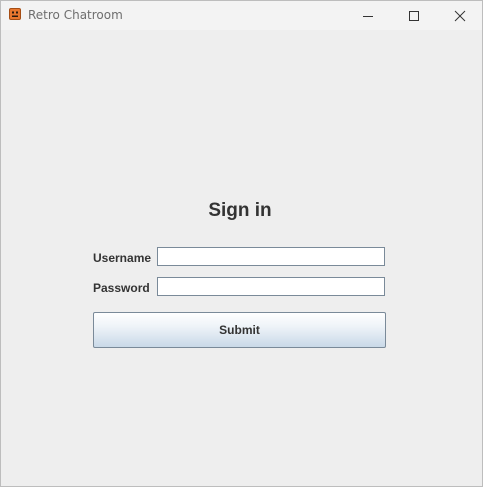 This screenshot has height=487, width=483. Describe the element at coordinates (122, 258) in the screenshot. I see `username-label: Username` at that location.